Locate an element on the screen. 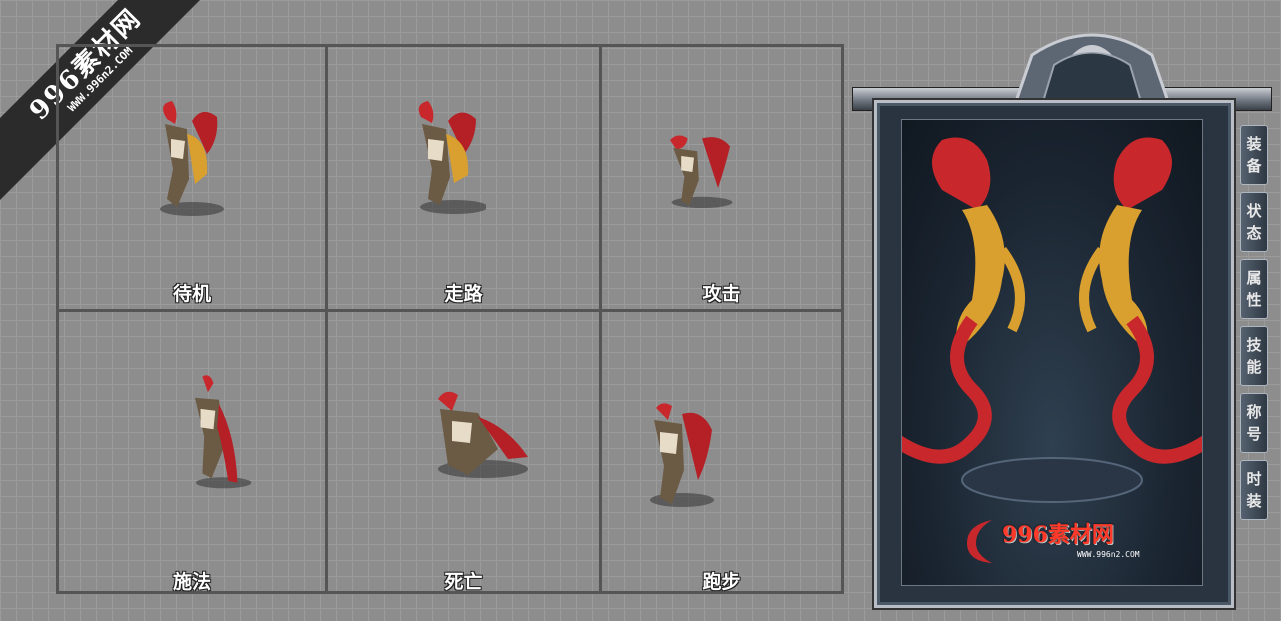 The width and height of the screenshot is (1281, 621). action-label-attack: 攻击 is located at coordinates (721, 294).